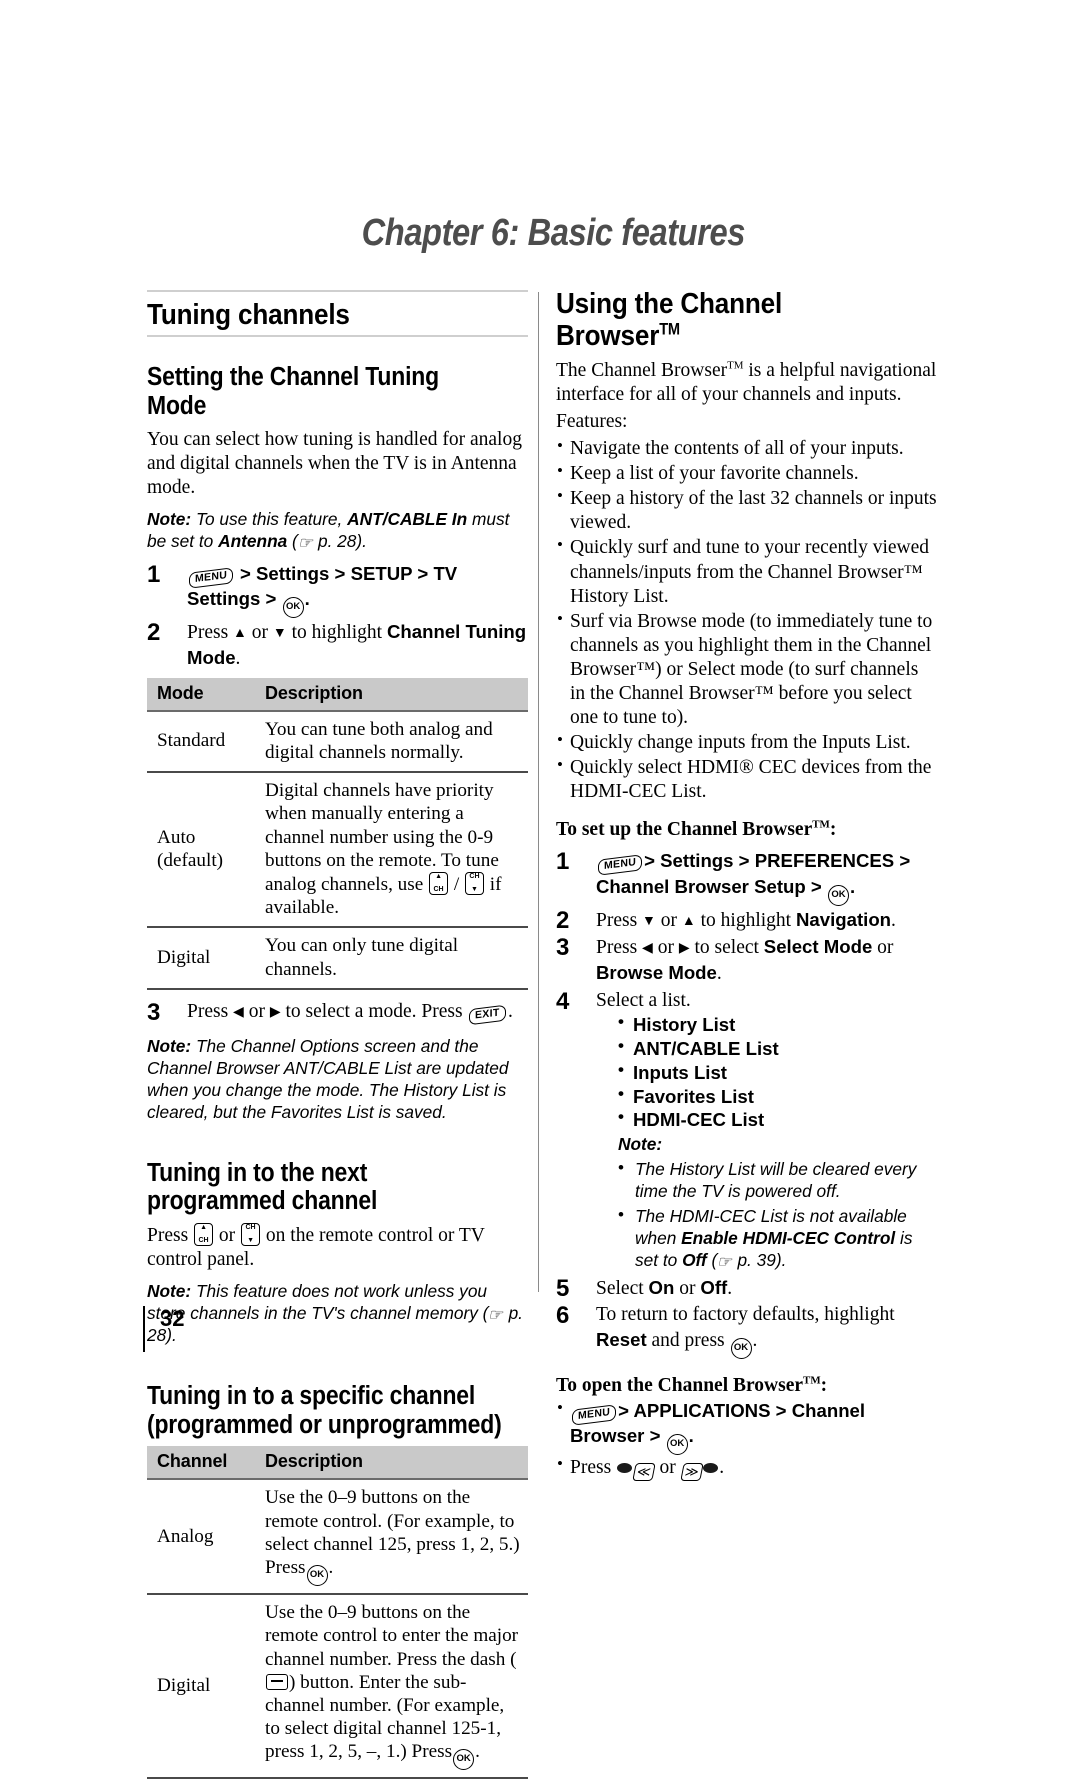  I want to click on section-rule-top, so click(337, 291).